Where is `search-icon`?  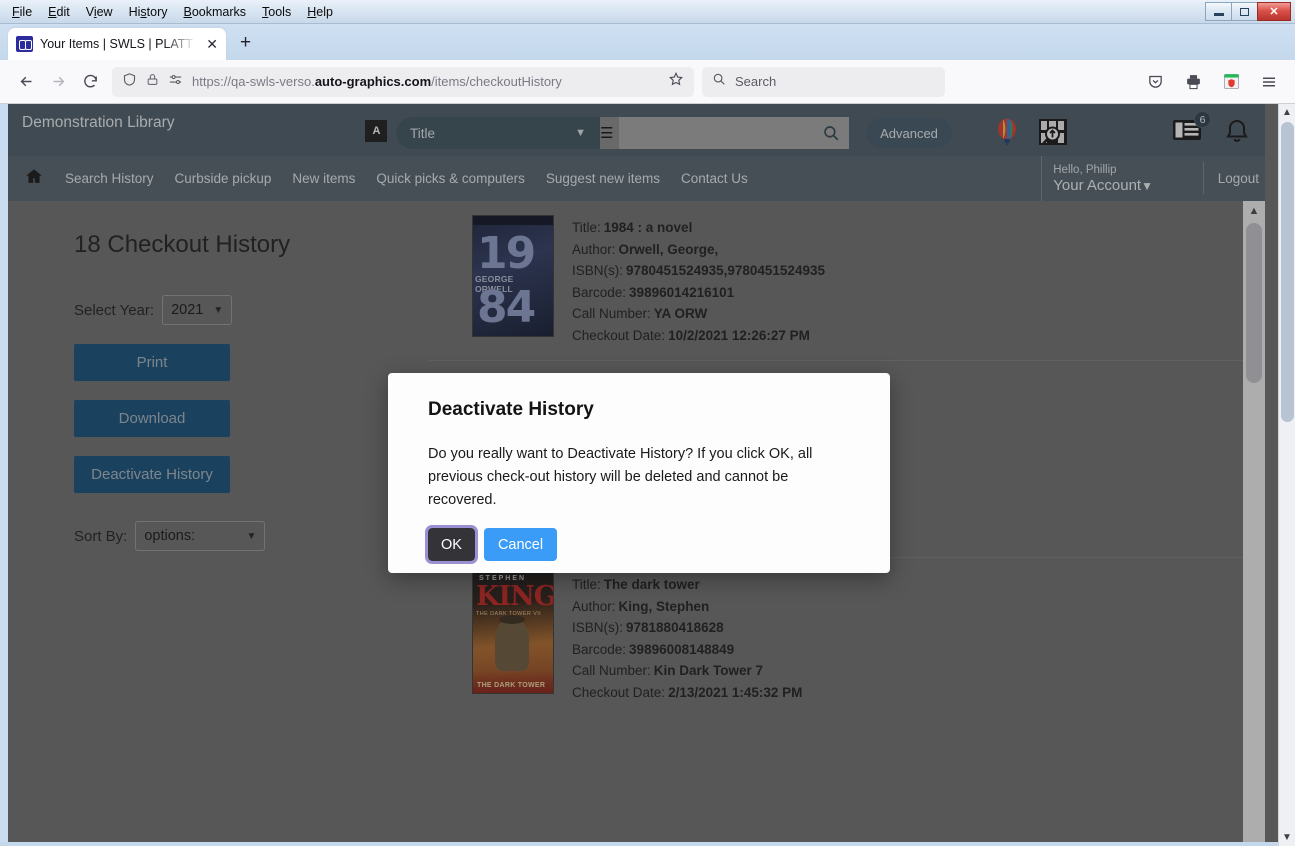
search-icon is located at coordinates (719, 81).